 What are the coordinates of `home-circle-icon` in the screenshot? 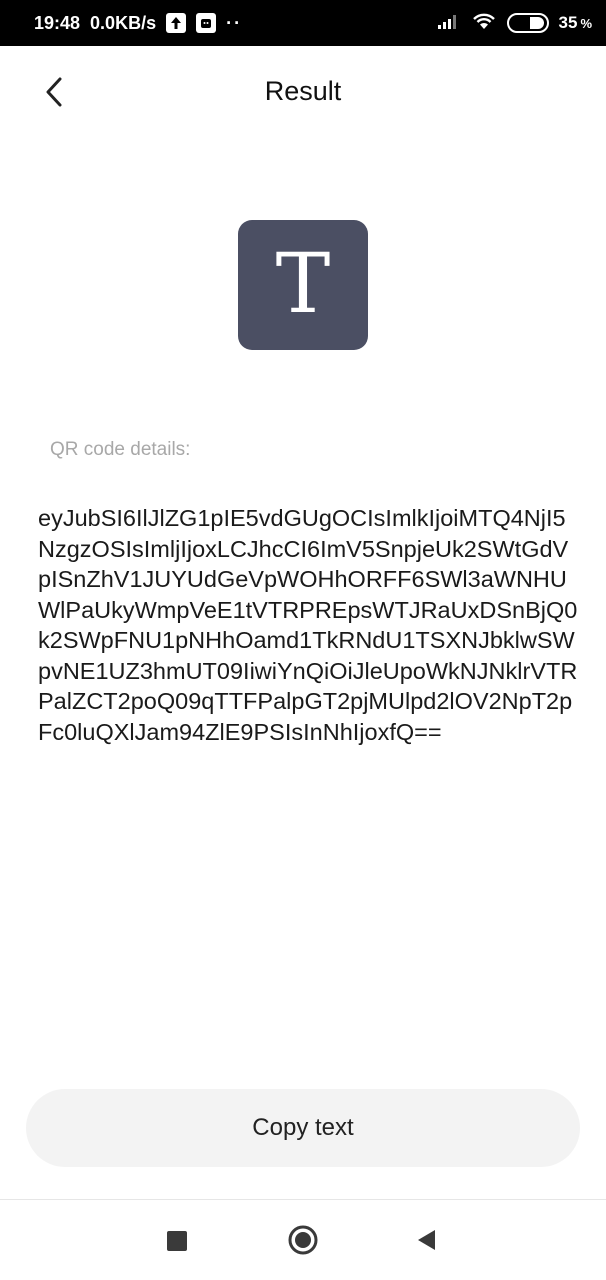 It's located at (303, 1240).